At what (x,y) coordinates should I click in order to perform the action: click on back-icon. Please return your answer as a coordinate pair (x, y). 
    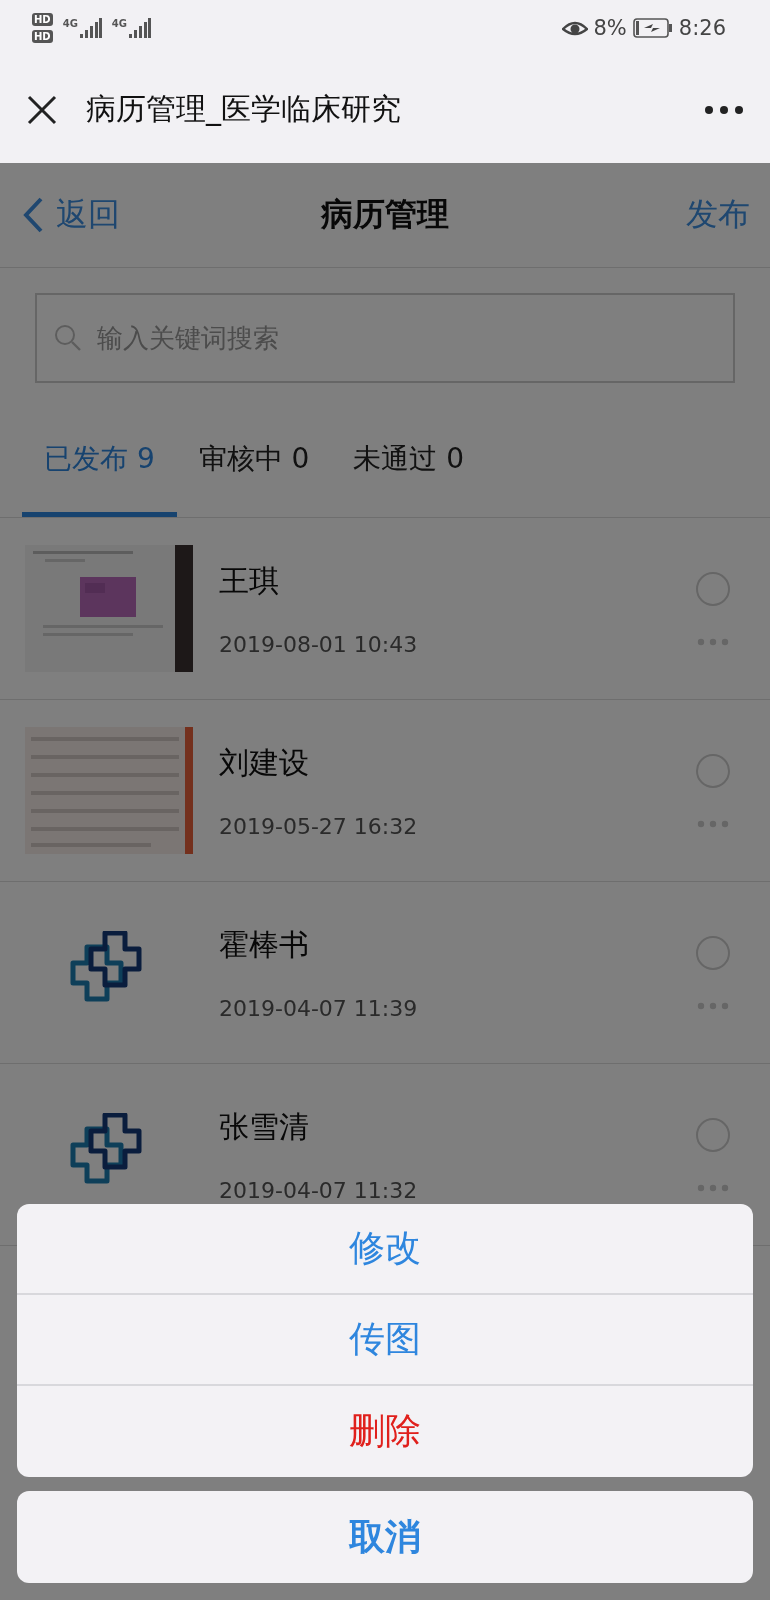
    Looking at the image, I should click on (33, 215).